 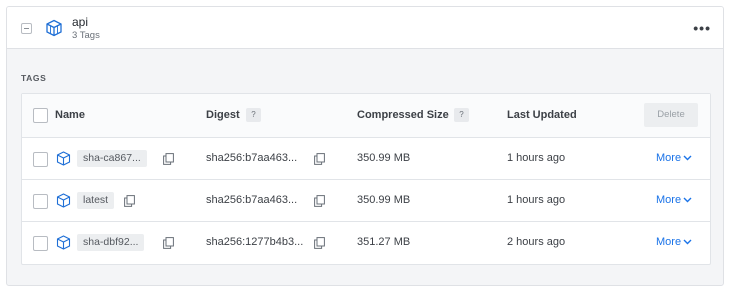 I want to click on column-header-last-updated: Last Updated, so click(x=542, y=115).